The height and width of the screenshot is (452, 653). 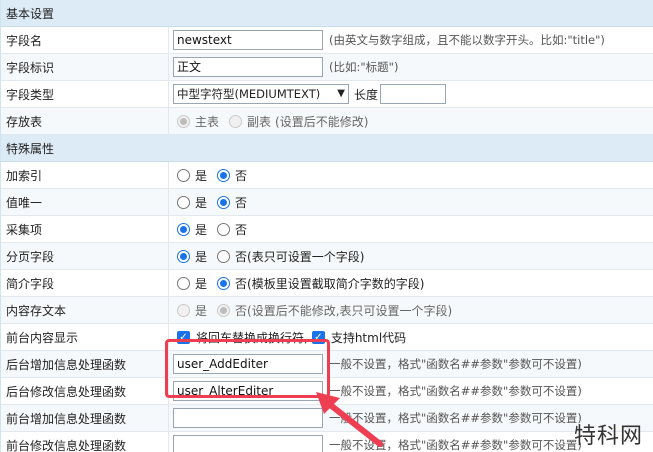 I want to click on row-front-edit-func: 前台修改信息处理函数 一般不设置，格式"函数名##参数"参数可不设置), so click(x=327, y=442).